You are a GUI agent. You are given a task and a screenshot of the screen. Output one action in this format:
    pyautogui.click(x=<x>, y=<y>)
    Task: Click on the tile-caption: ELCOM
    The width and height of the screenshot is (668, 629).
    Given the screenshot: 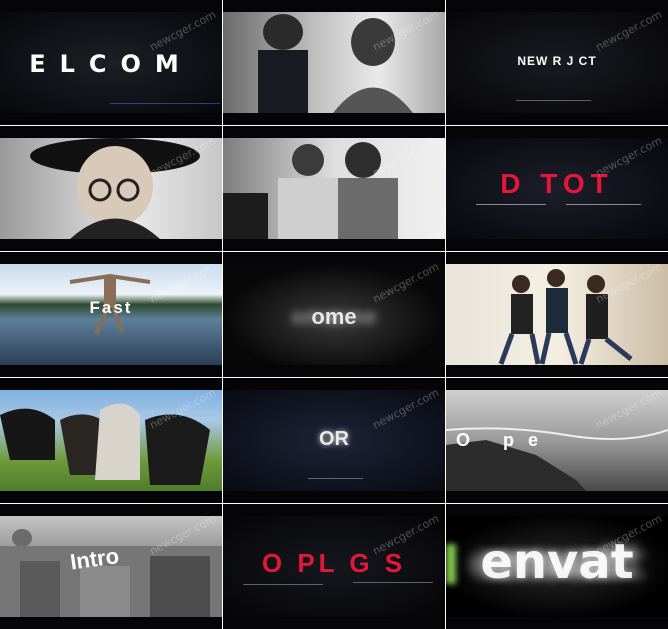 What is the action you would take?
    pyautogui.click(x=111, y=64)
    